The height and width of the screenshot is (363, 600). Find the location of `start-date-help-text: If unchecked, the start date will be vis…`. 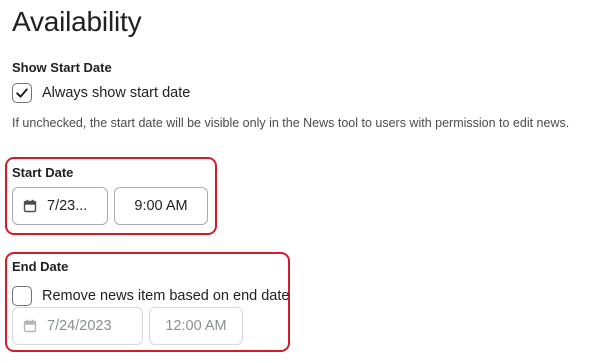

start-date-help-text: If unchecked, the start date will be vis… is located at coordinates (291, 123).